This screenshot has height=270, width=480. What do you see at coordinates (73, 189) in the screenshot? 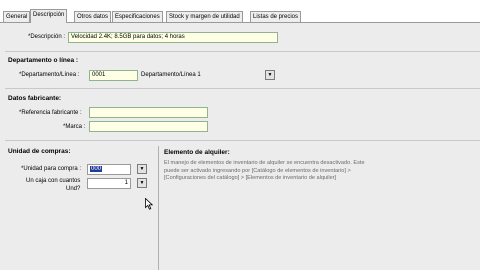
I see `box-label-line2: Und?` at bounding box center [73, 189].